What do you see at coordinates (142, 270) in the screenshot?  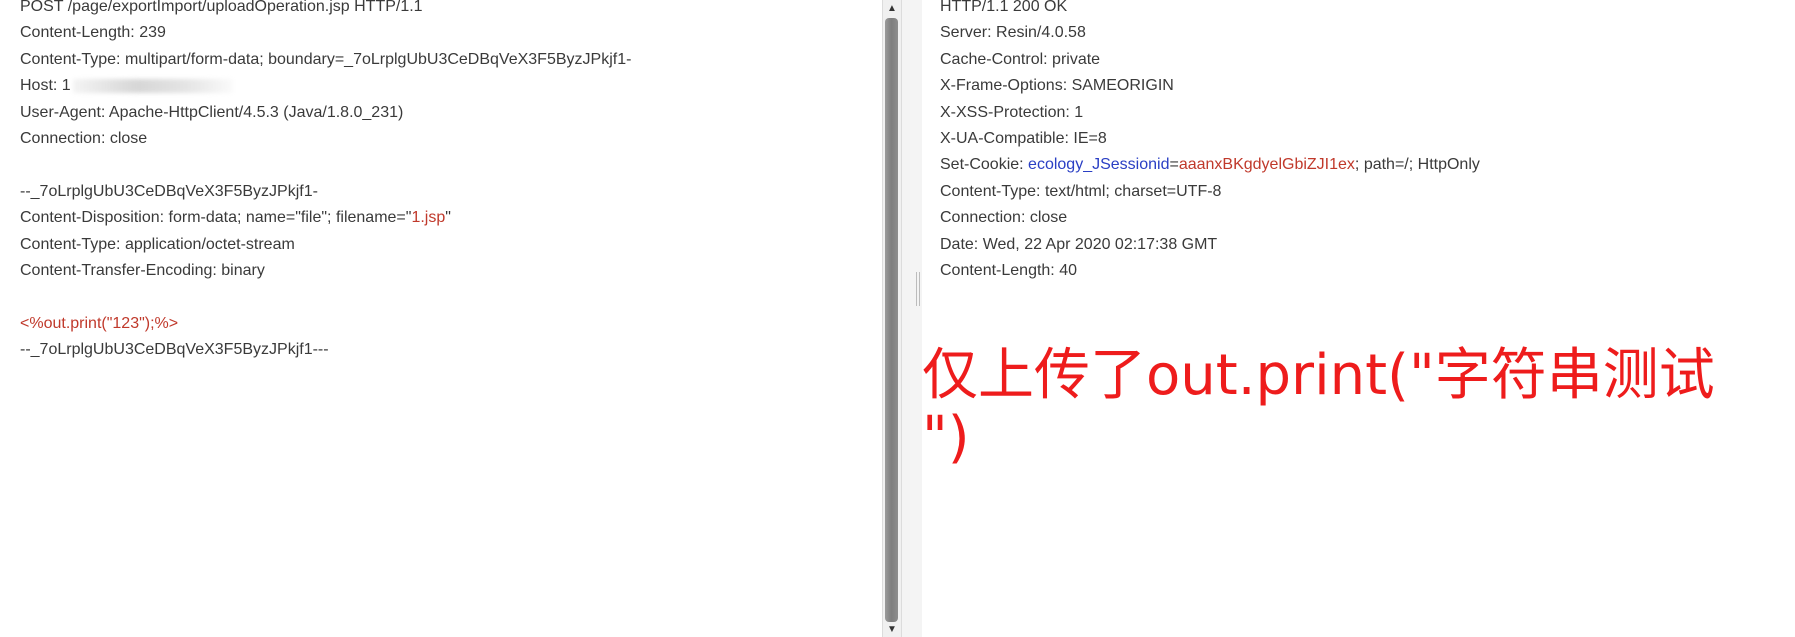 I see `part-transfer-encoding: Content-Transfer-Encoding: binary` at bounding box center [142, 270].